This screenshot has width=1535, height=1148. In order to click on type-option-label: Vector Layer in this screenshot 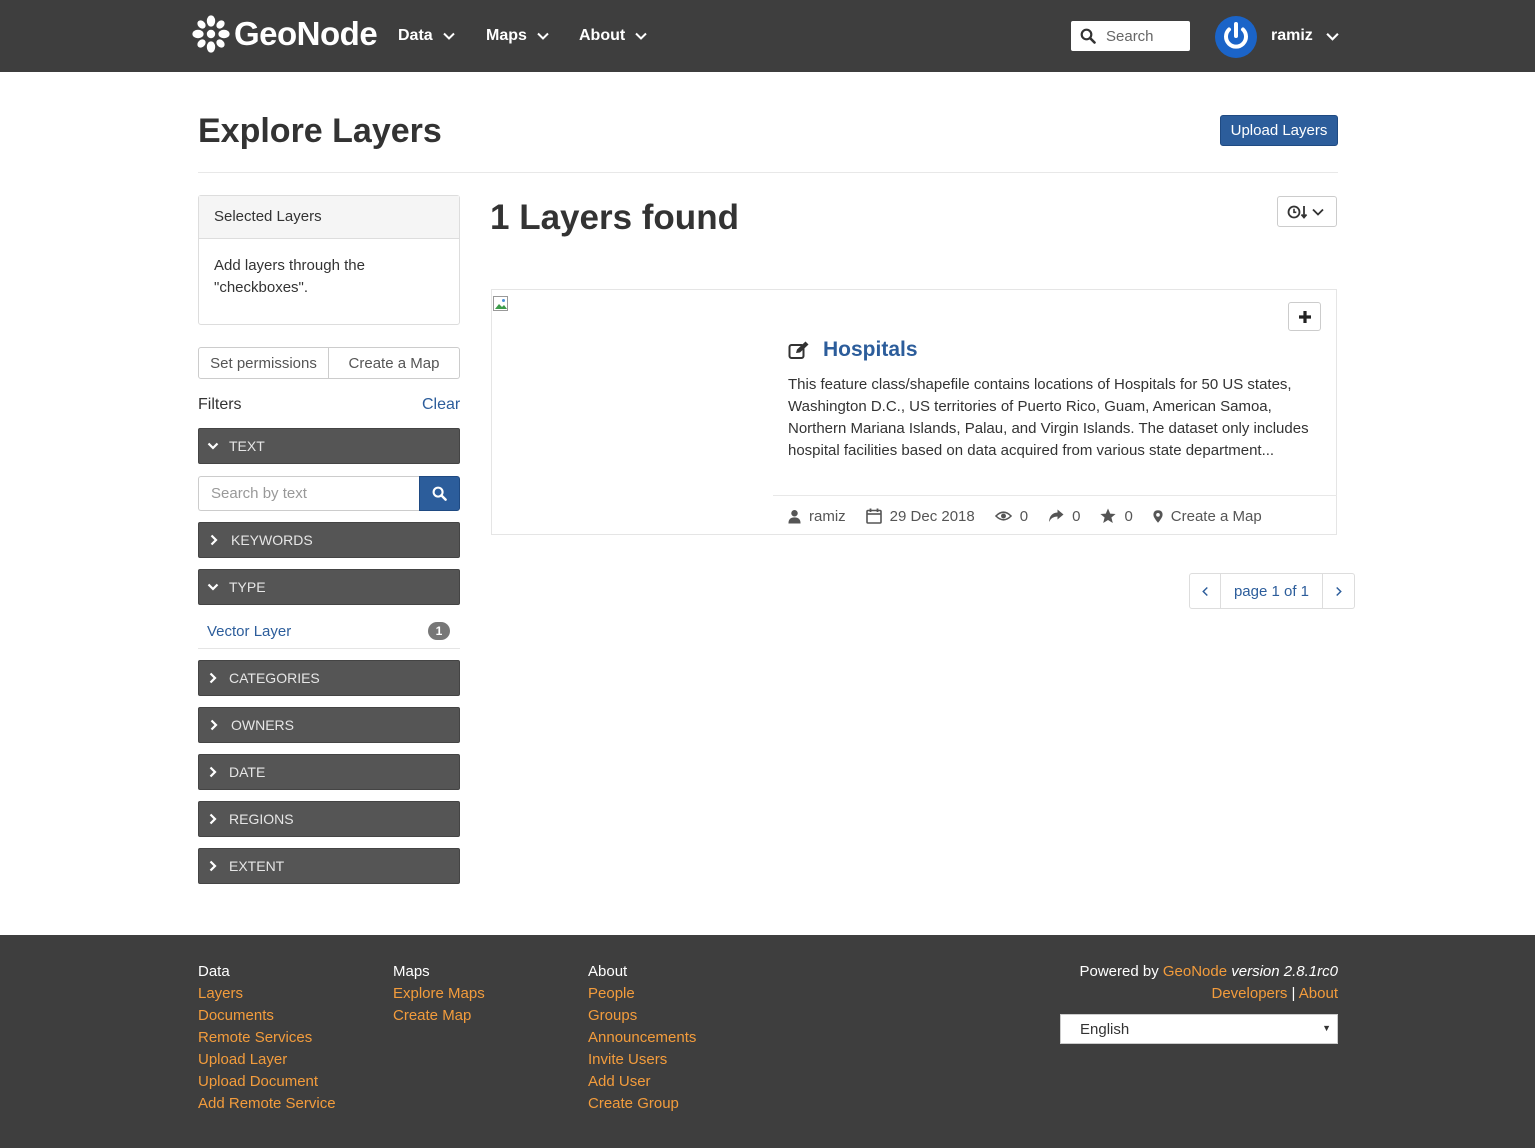, I will do `click(249, 631)`.